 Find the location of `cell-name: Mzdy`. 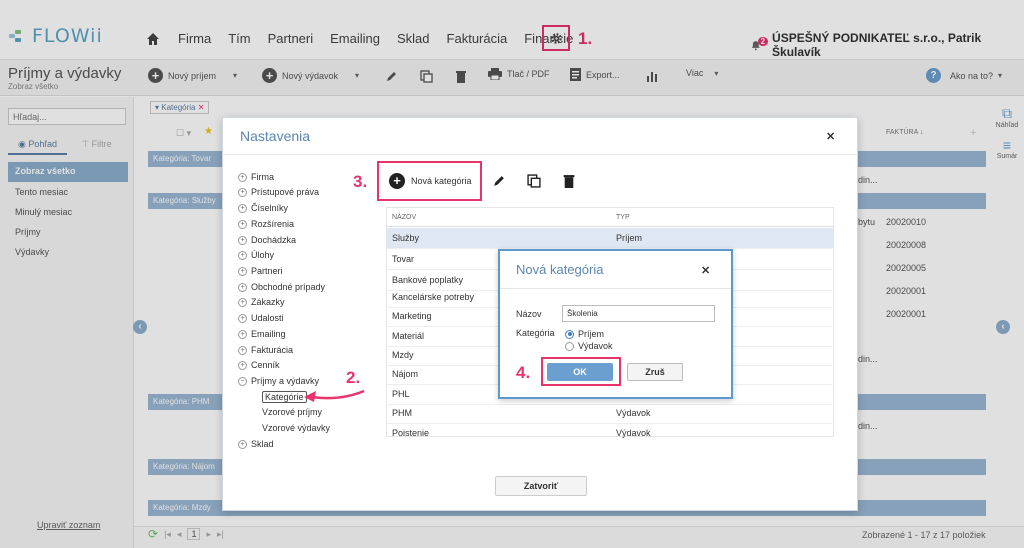

cell-name: Mzdy is located at coordinates (403, 355).